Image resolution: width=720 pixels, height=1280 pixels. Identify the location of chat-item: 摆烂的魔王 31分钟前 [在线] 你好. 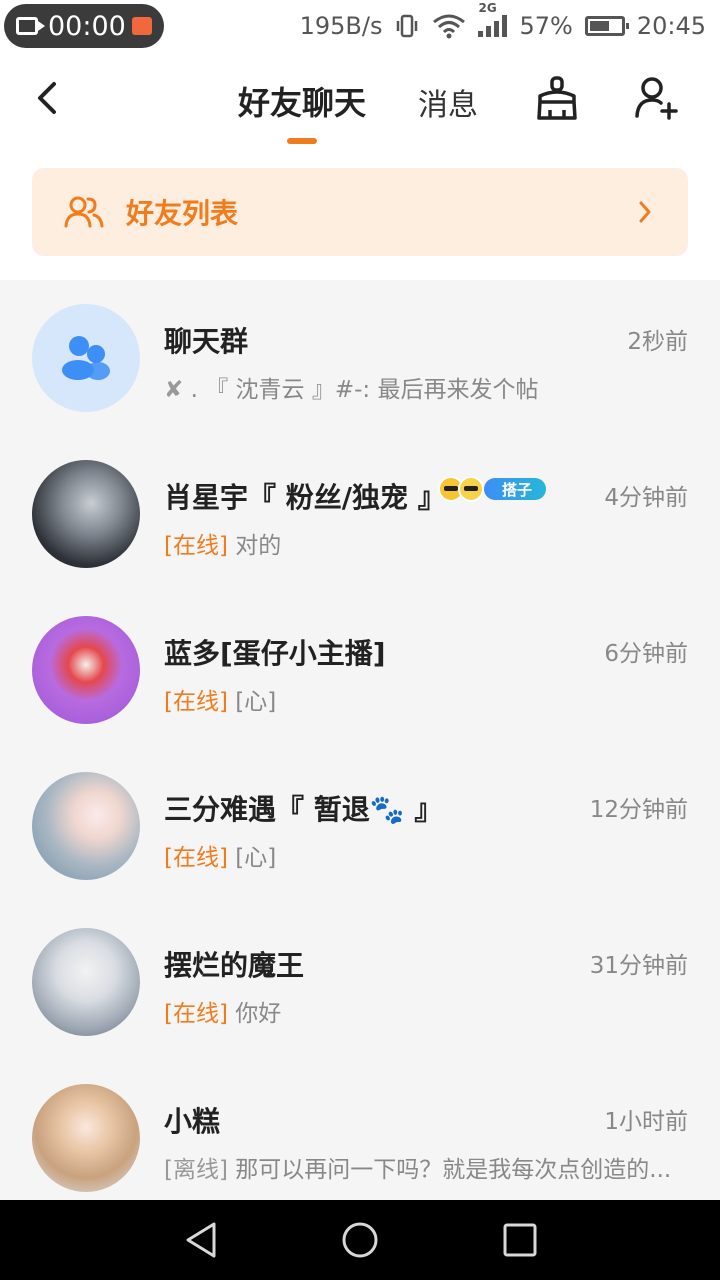
(360, 982).